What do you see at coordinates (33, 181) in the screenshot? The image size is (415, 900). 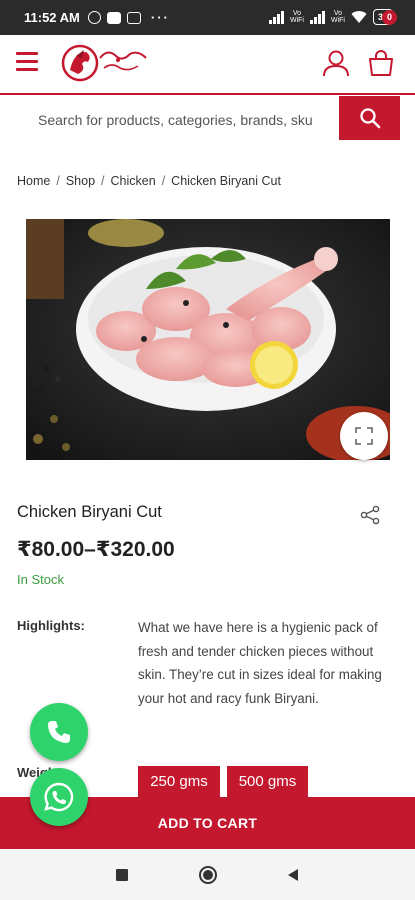 I see `breadcrumb-home: Home` at bounding box center [33, 181].